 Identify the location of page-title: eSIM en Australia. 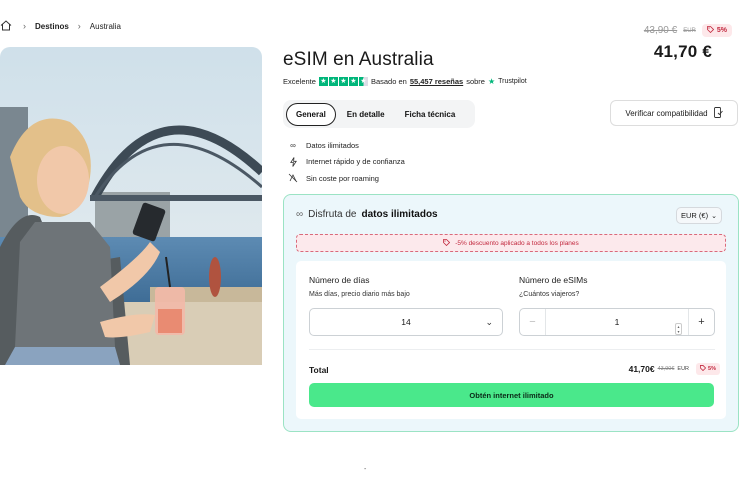
(358, 59).